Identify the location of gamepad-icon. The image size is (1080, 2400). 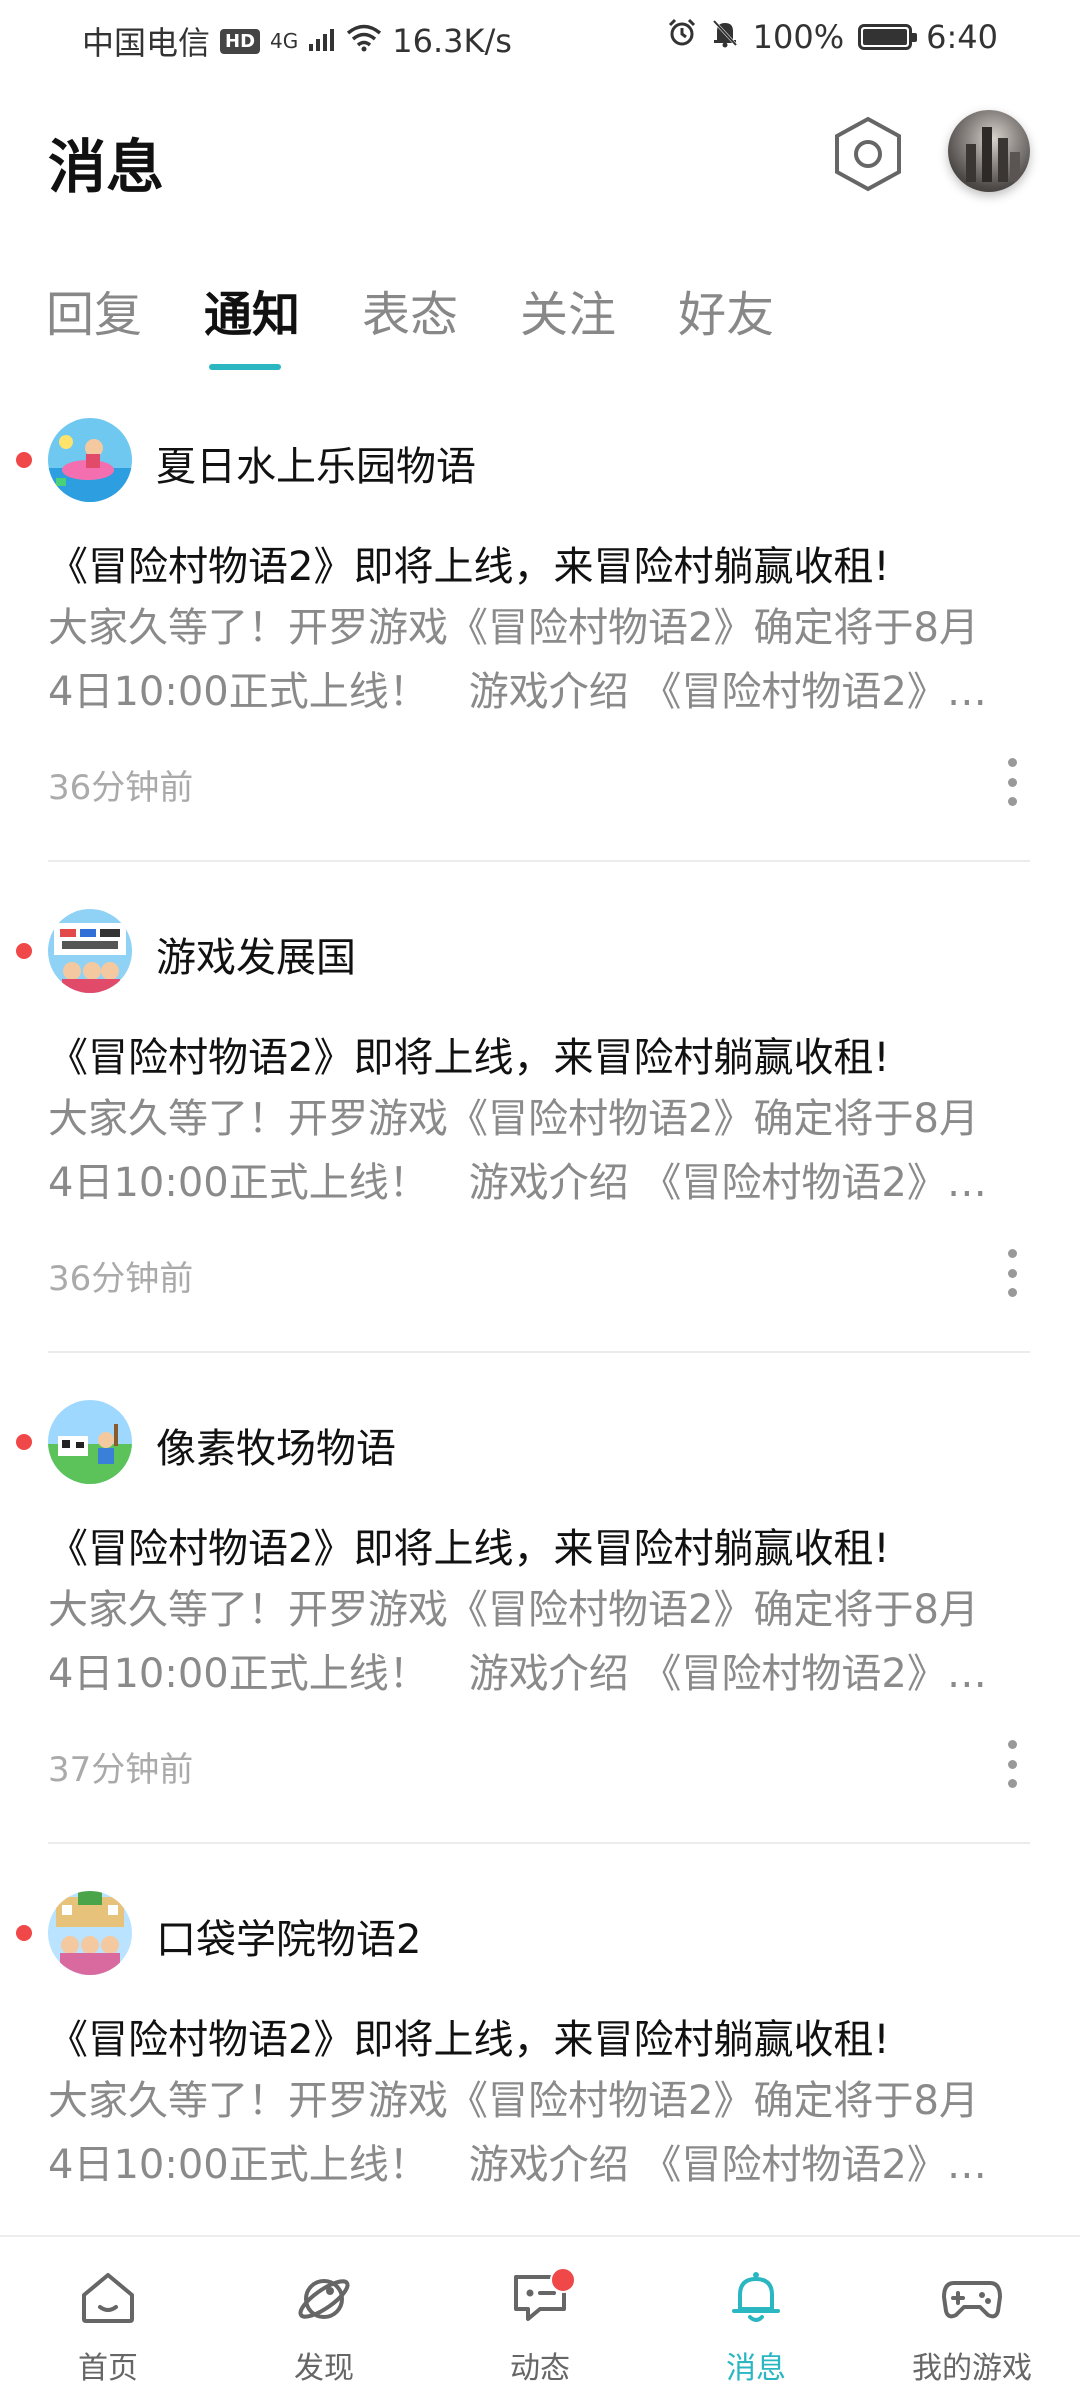
(972, 2299).